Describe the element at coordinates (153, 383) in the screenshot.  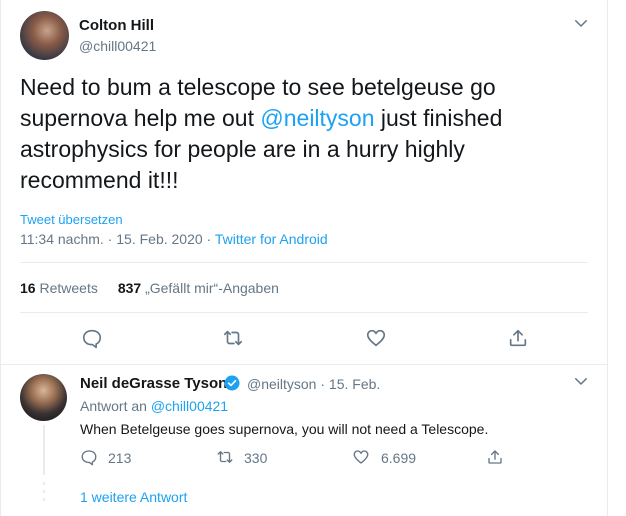
I see `reply-author-name: Neil deGrasse Tyson` at that location.